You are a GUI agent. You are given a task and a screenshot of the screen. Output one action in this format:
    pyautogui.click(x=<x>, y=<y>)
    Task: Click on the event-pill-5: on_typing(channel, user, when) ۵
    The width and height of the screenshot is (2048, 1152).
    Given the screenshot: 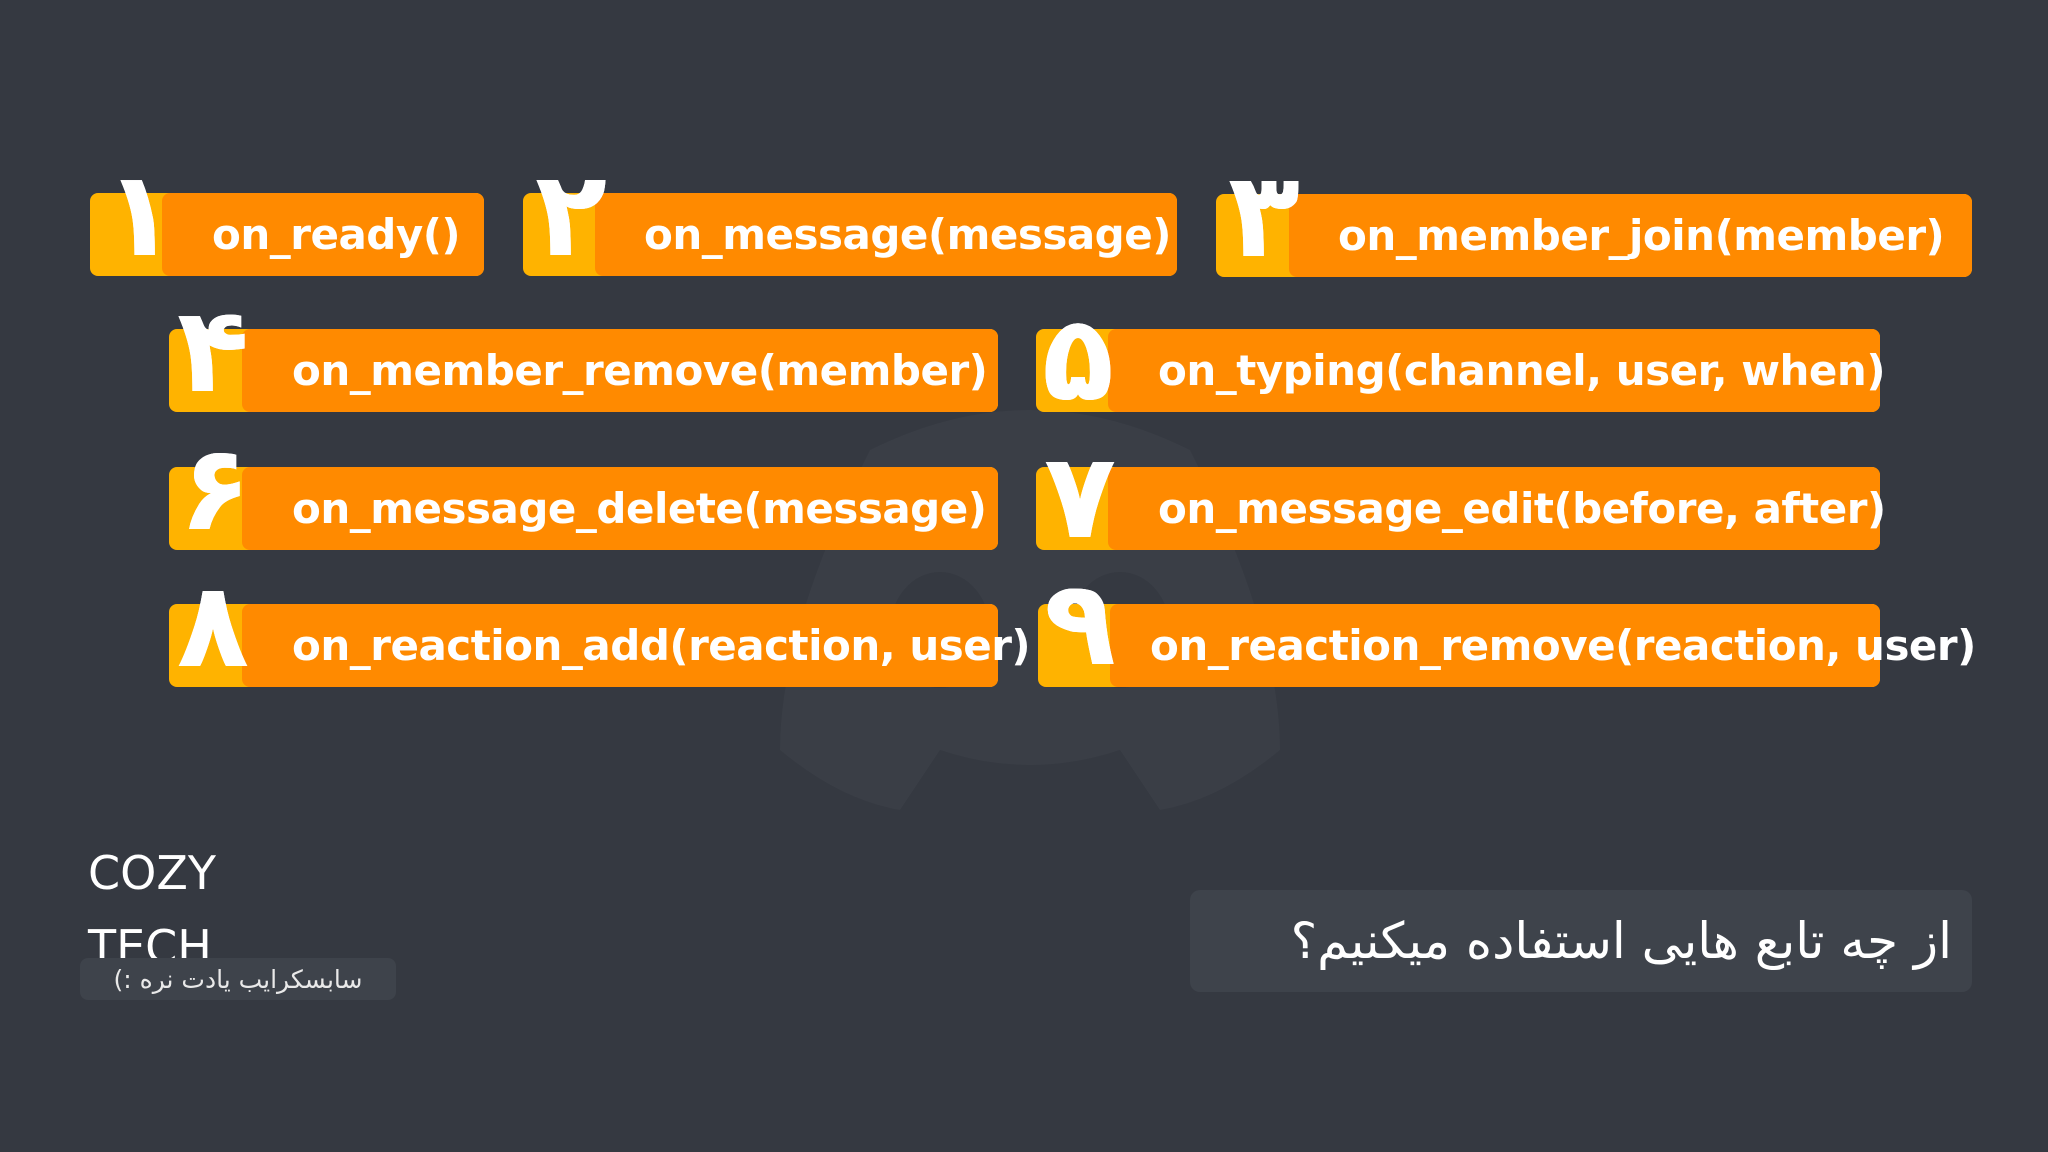 What is the action you would take?
    pyautogui.click(x=1461, y=358)
    